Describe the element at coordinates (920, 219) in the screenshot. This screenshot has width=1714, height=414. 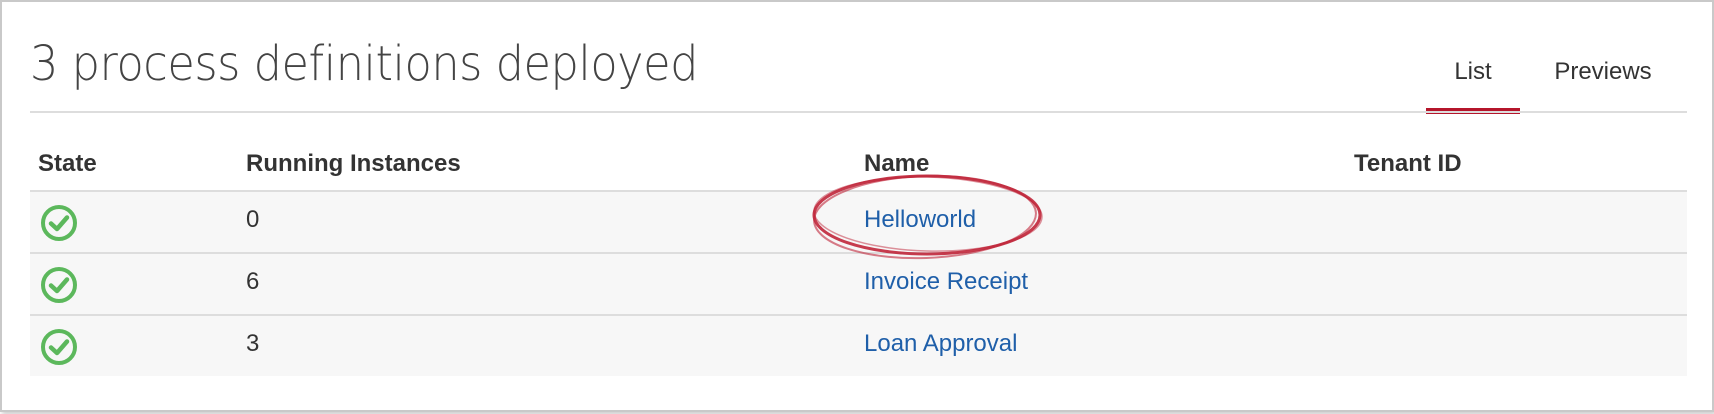
I see `process-name-link: Helloworld` at that location.